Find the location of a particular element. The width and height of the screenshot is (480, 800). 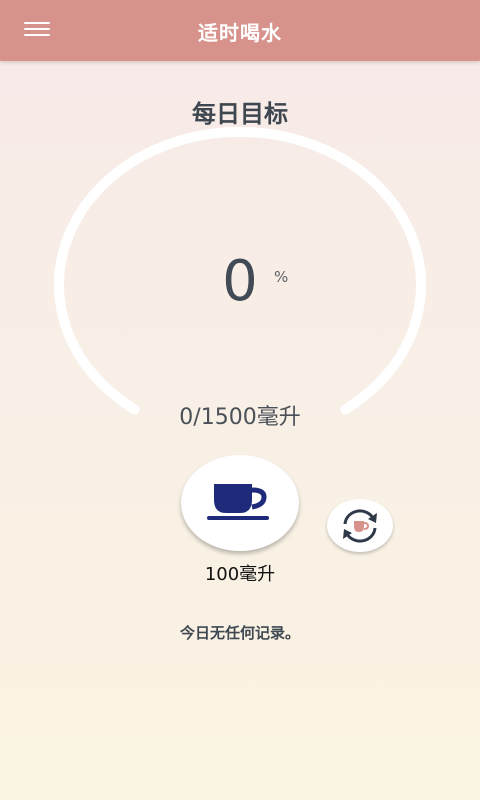

empty-records-note: 今日无任何记录。 is located at coordinates (239, 633).